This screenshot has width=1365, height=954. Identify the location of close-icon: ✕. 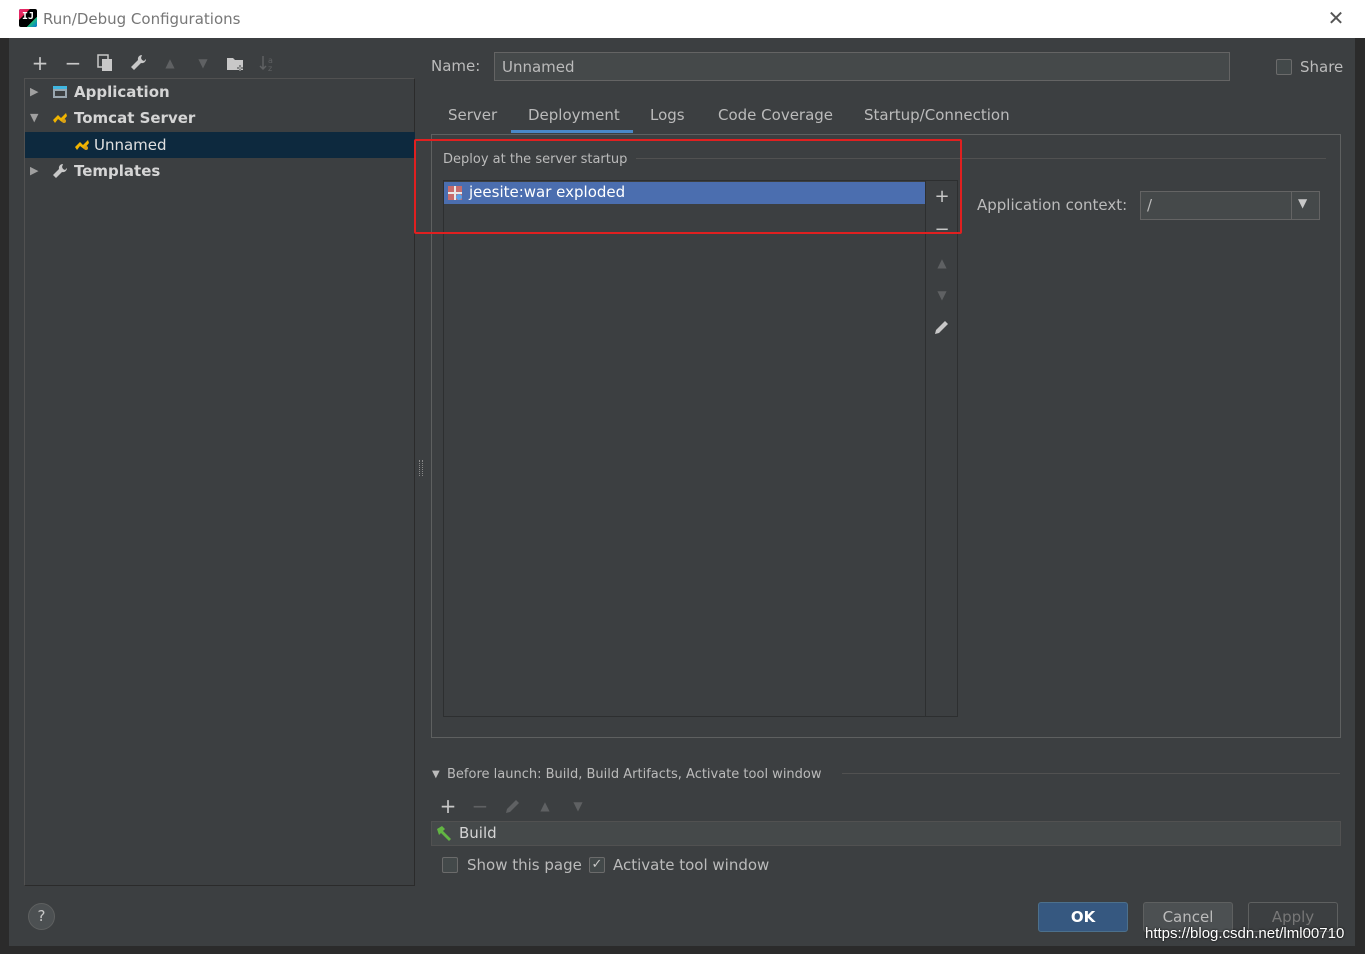
(1336, 18).